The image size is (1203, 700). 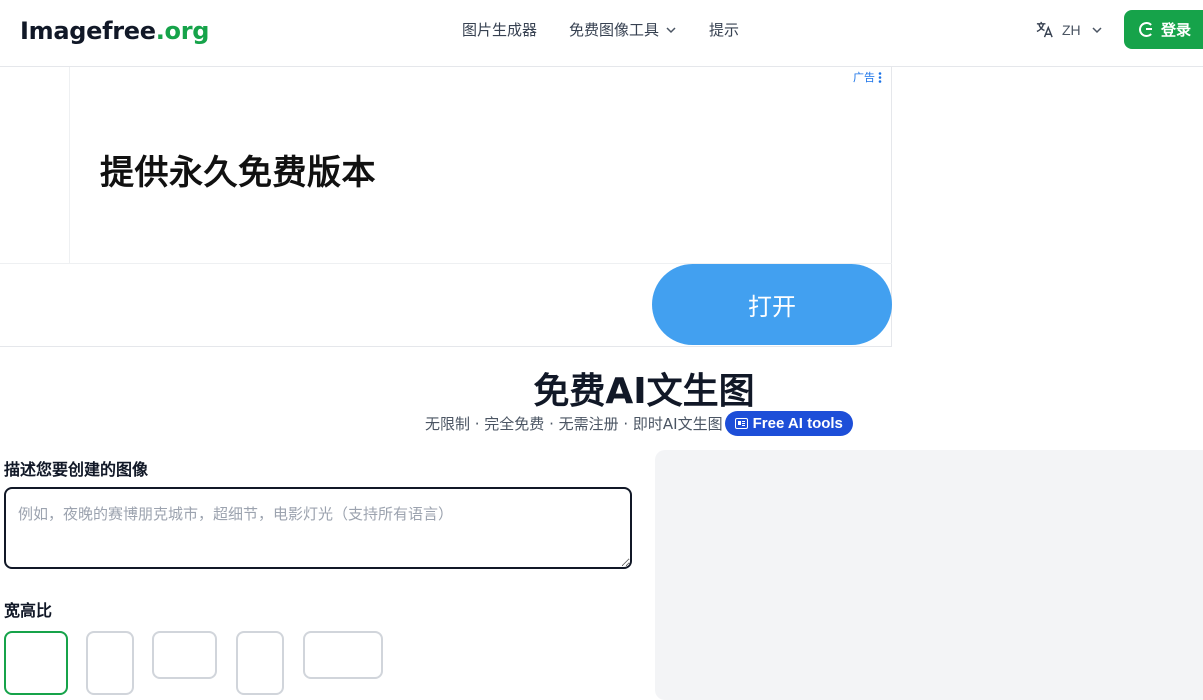 I want to click on language-code: ZH, so click(x=1071, y=29).